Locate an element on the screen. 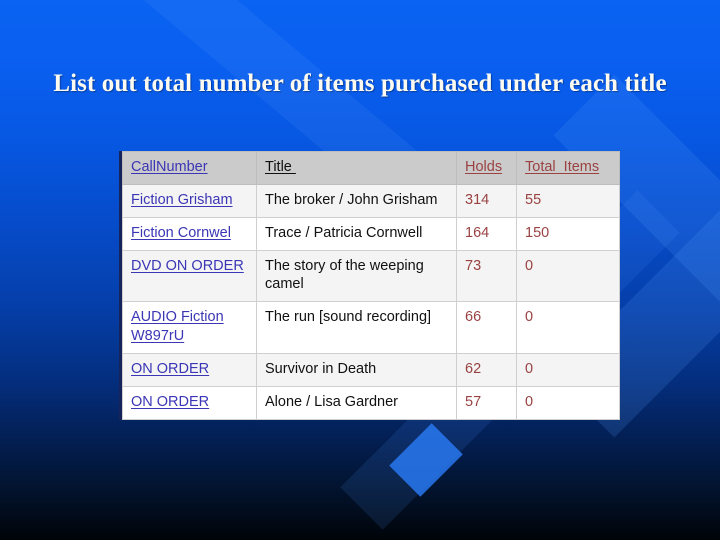 The width and height of the screenshot is (720, 540). cell-holds: 164 is located at coordinates (486, 233).